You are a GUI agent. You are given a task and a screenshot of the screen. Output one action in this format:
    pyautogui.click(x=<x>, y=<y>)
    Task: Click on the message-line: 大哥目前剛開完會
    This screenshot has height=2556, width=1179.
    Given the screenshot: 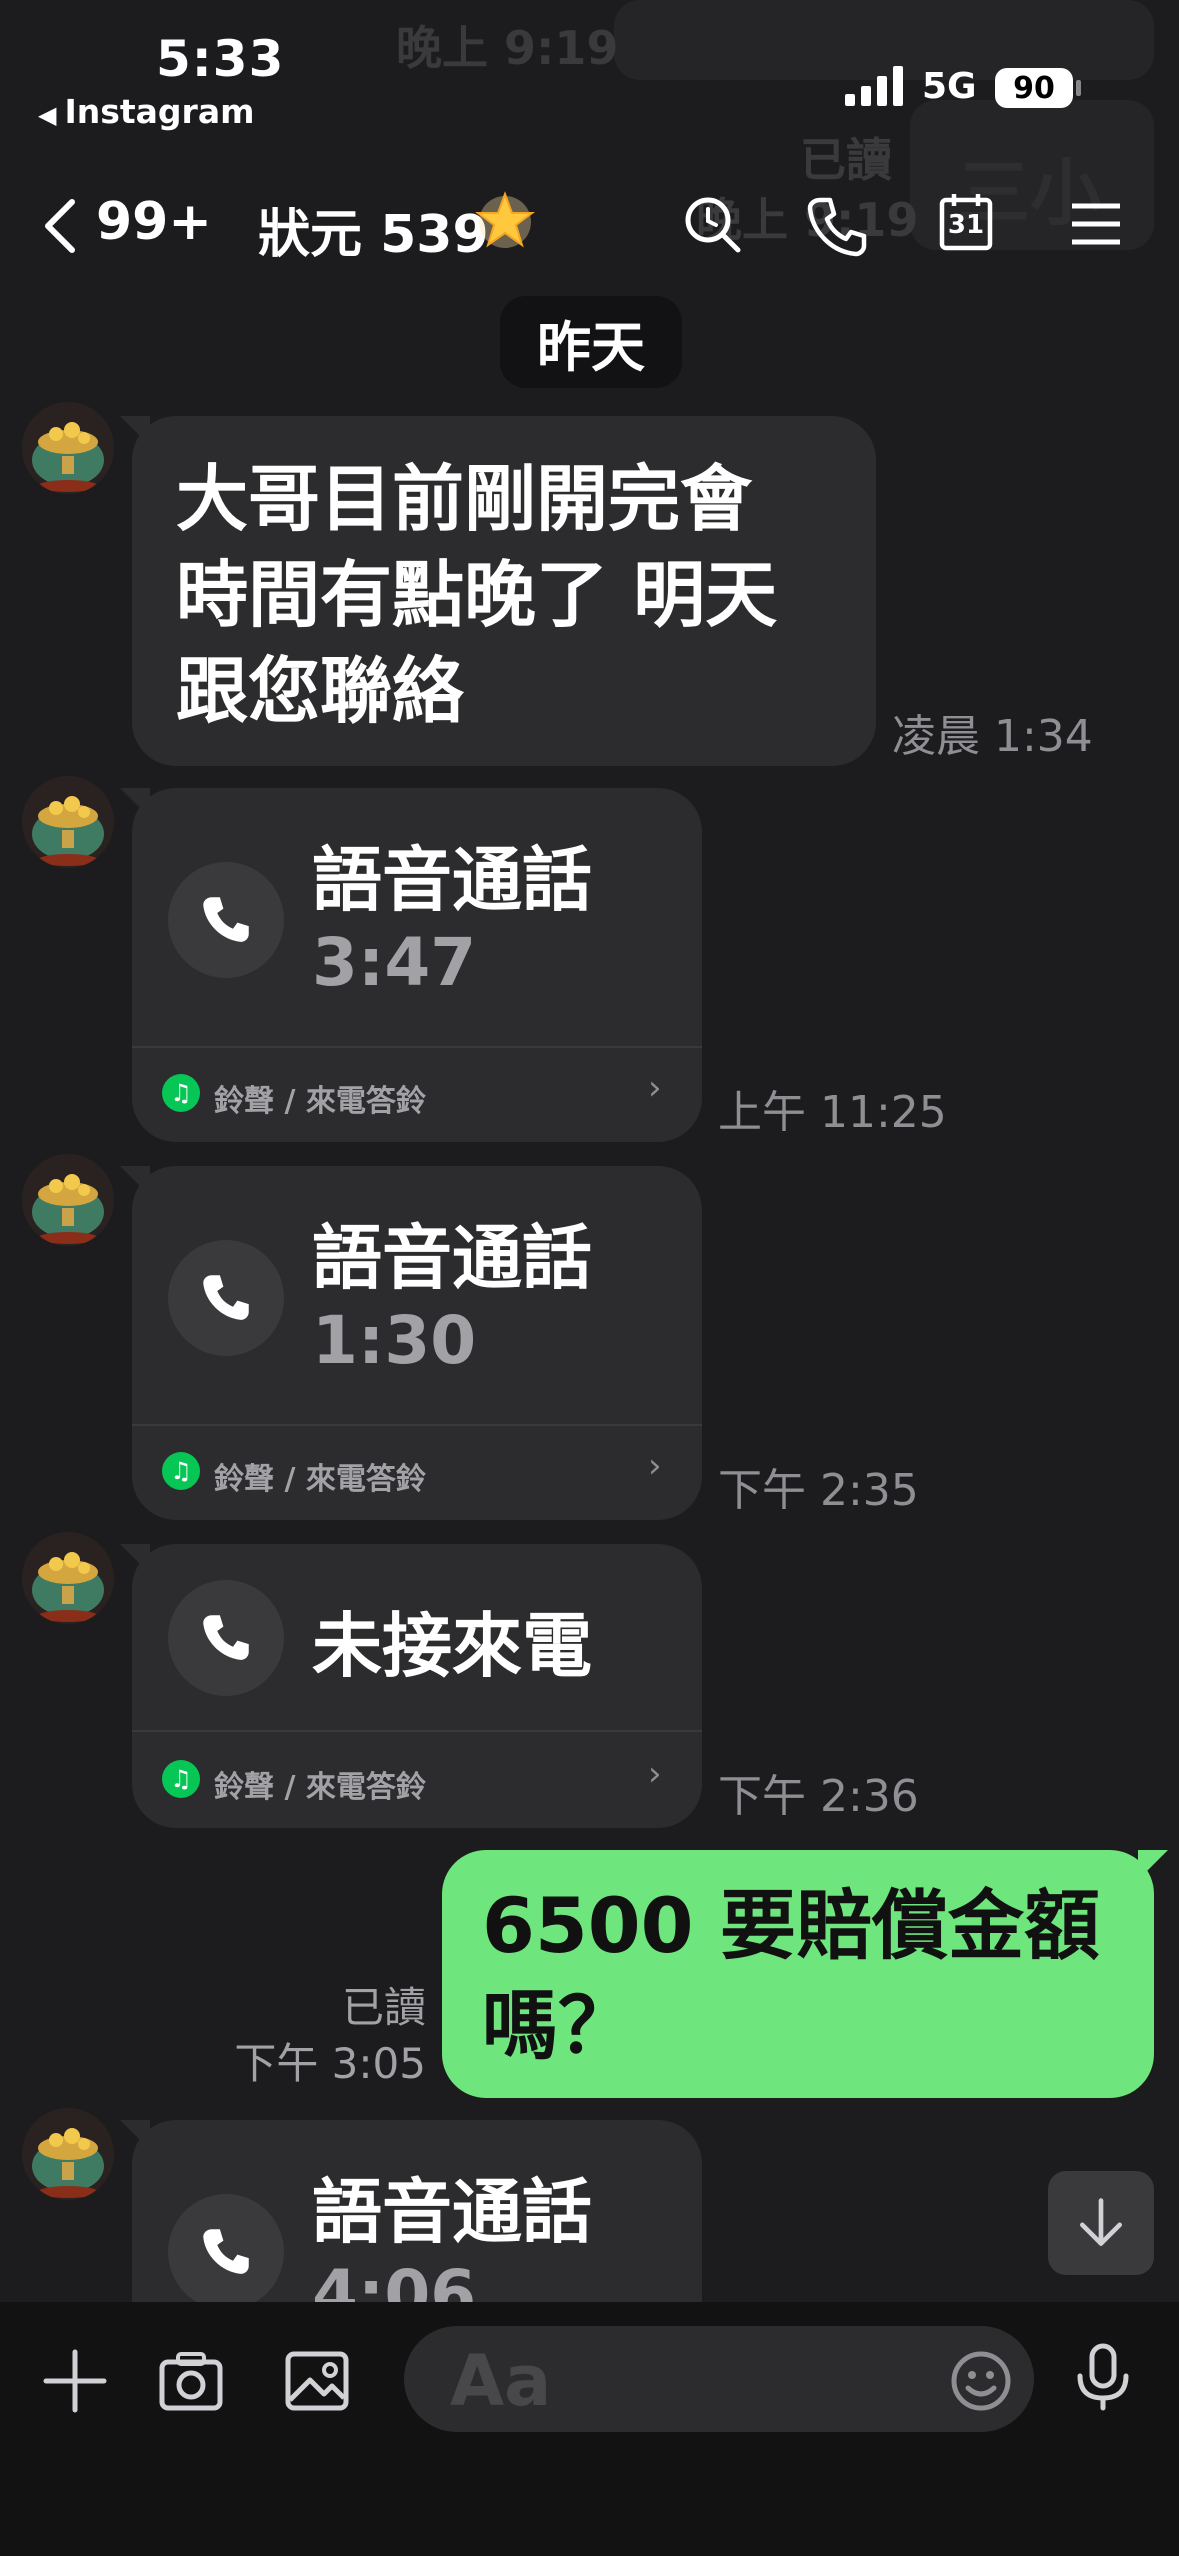 What is the action you would take?
    pyautogui.click(x=464, y=499)
    